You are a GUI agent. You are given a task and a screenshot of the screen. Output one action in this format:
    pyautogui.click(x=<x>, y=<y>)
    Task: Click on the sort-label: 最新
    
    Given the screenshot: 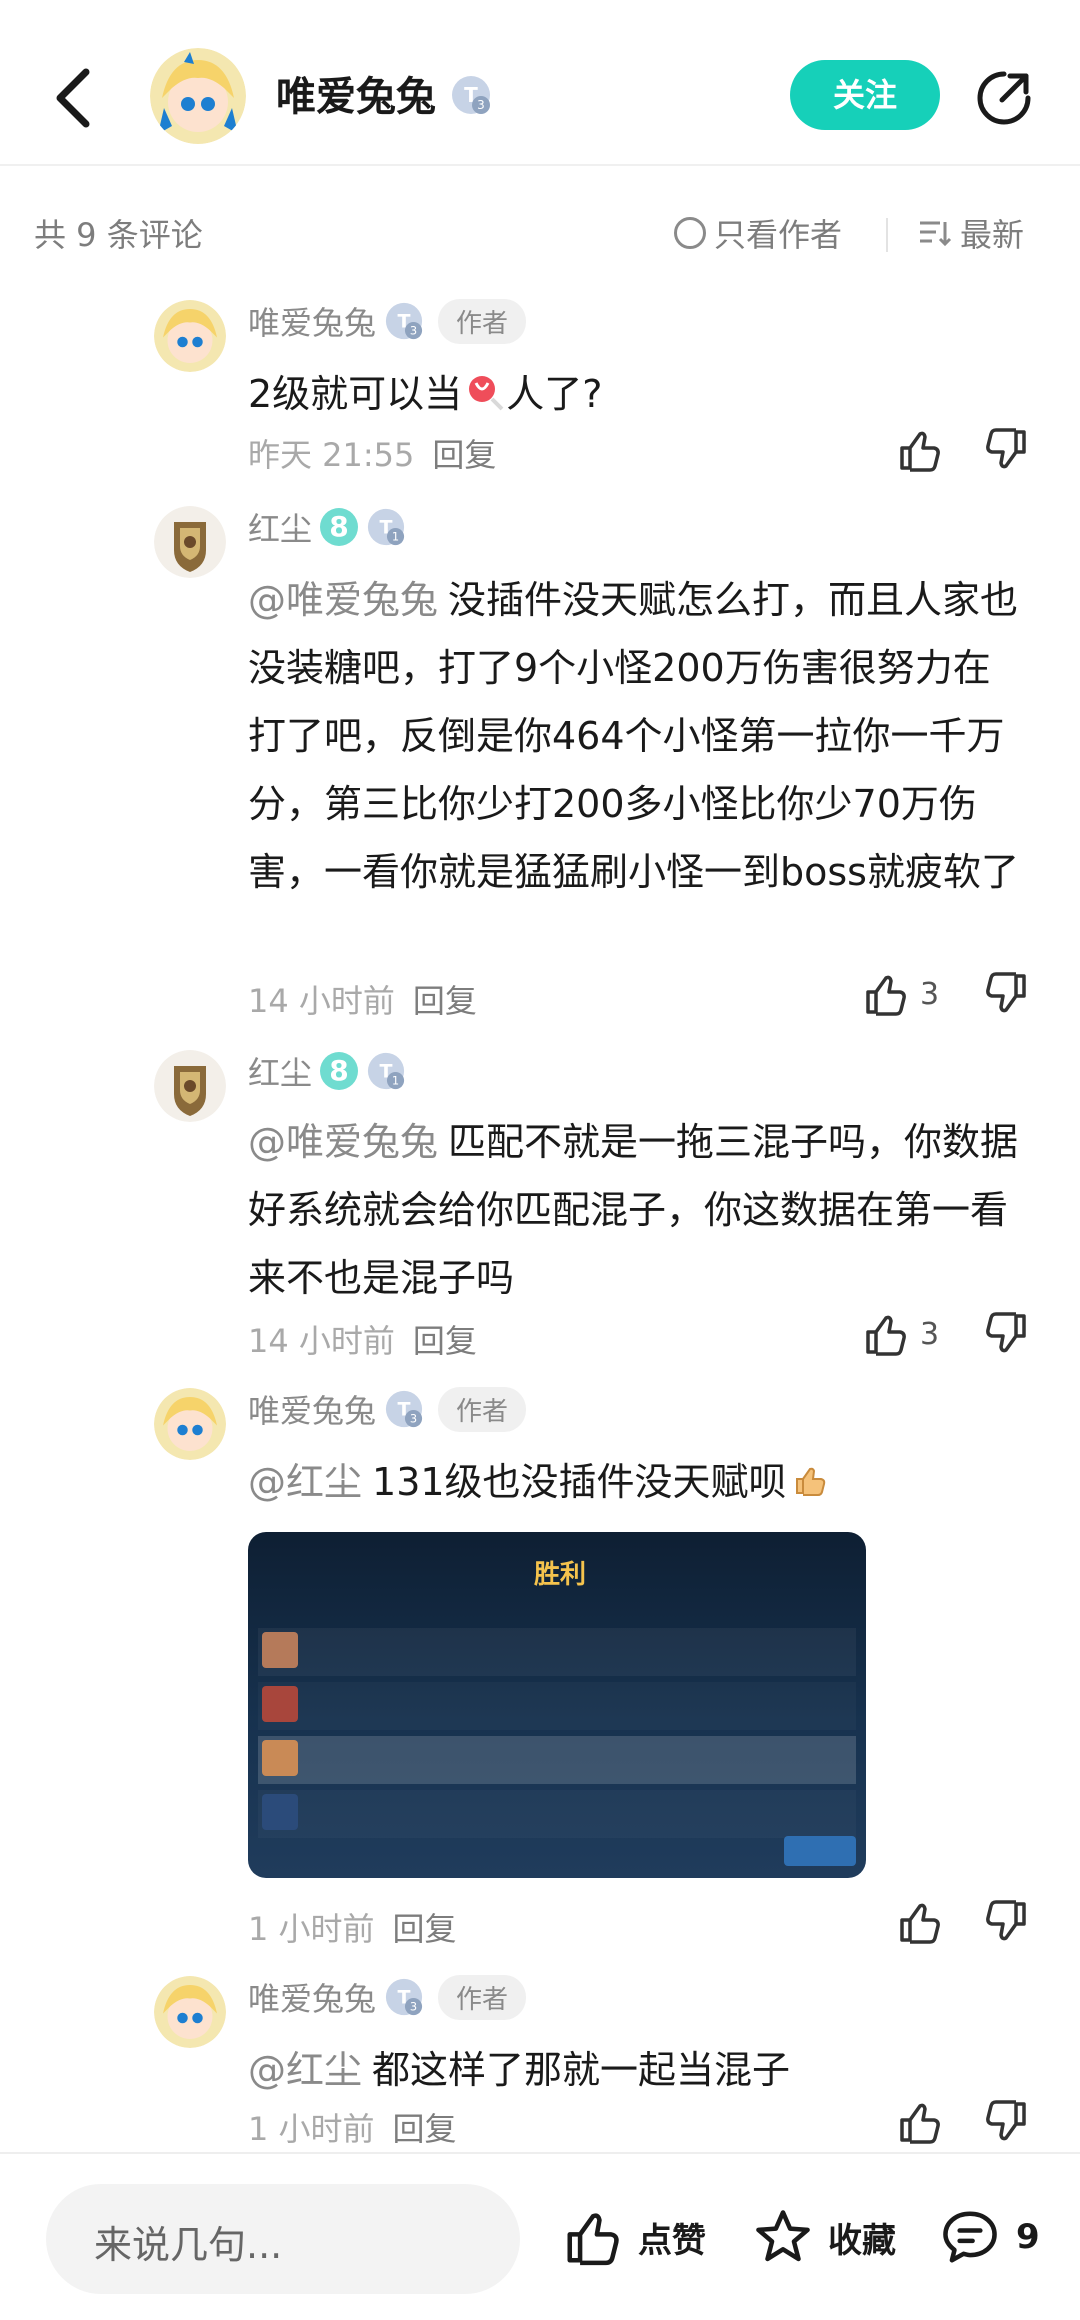 What is the action you would take?
    pyautogui.click(x=992, y=235)
    